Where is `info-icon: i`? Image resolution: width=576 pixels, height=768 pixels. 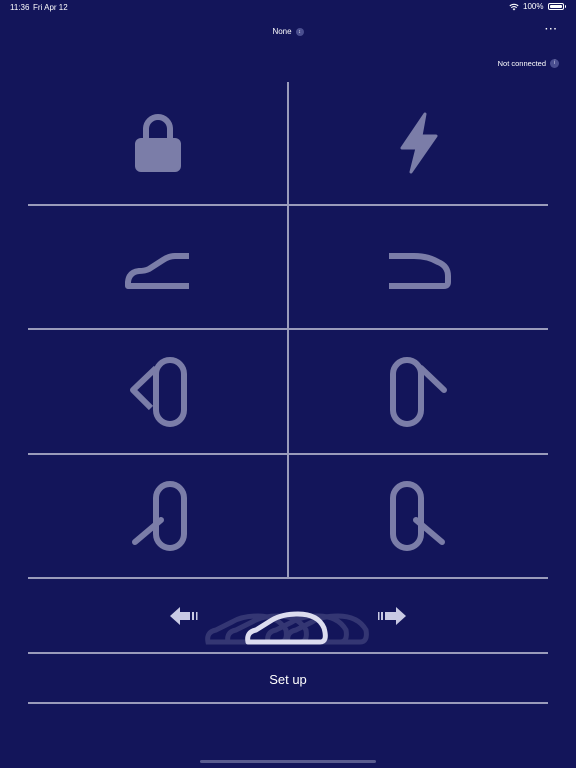 info-icon: i is located at coordinates (554, 63).